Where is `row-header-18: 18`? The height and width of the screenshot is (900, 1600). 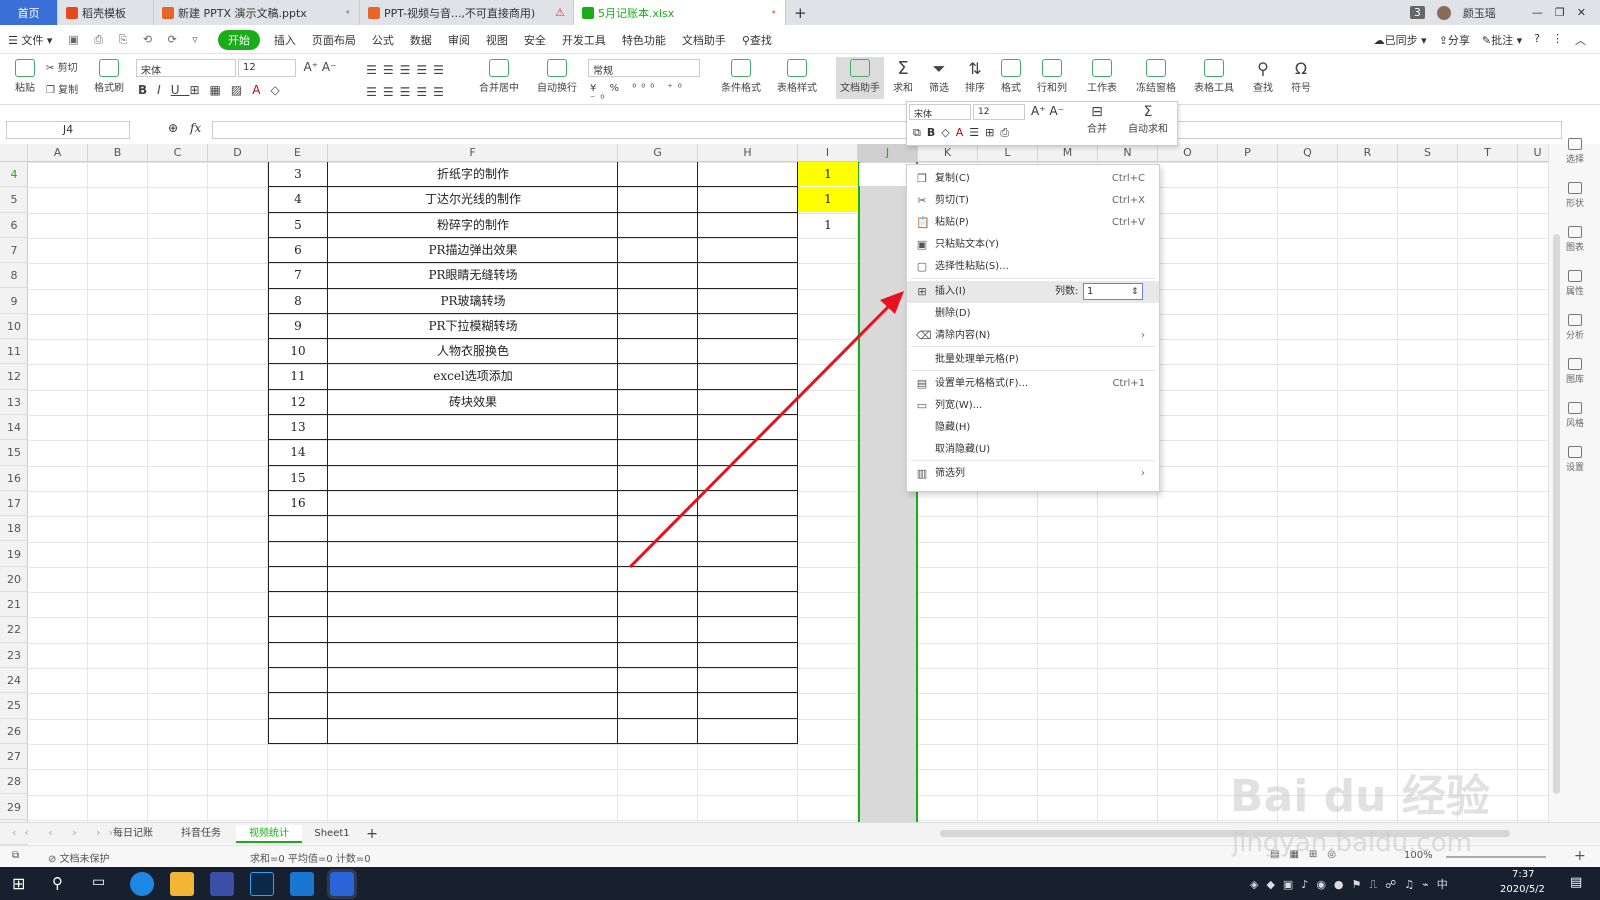 row-header-18: 18 is located at coordinates (14, 529).